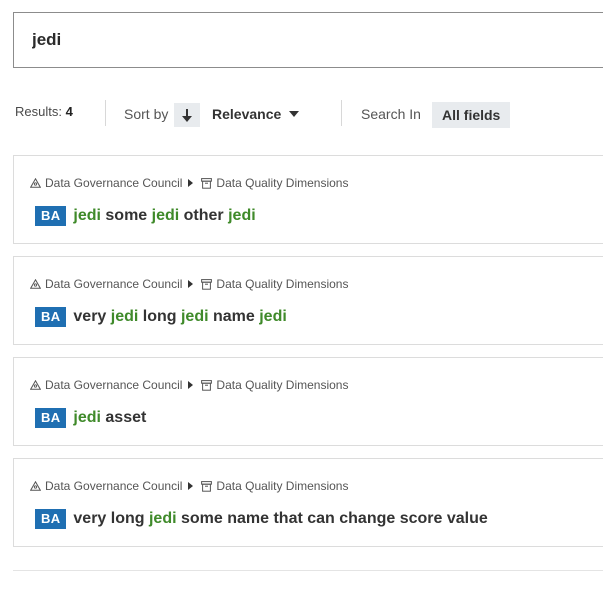 The height and width of the screenshot is (604, 603). I want to click on title-text: very, so click(92, 316).